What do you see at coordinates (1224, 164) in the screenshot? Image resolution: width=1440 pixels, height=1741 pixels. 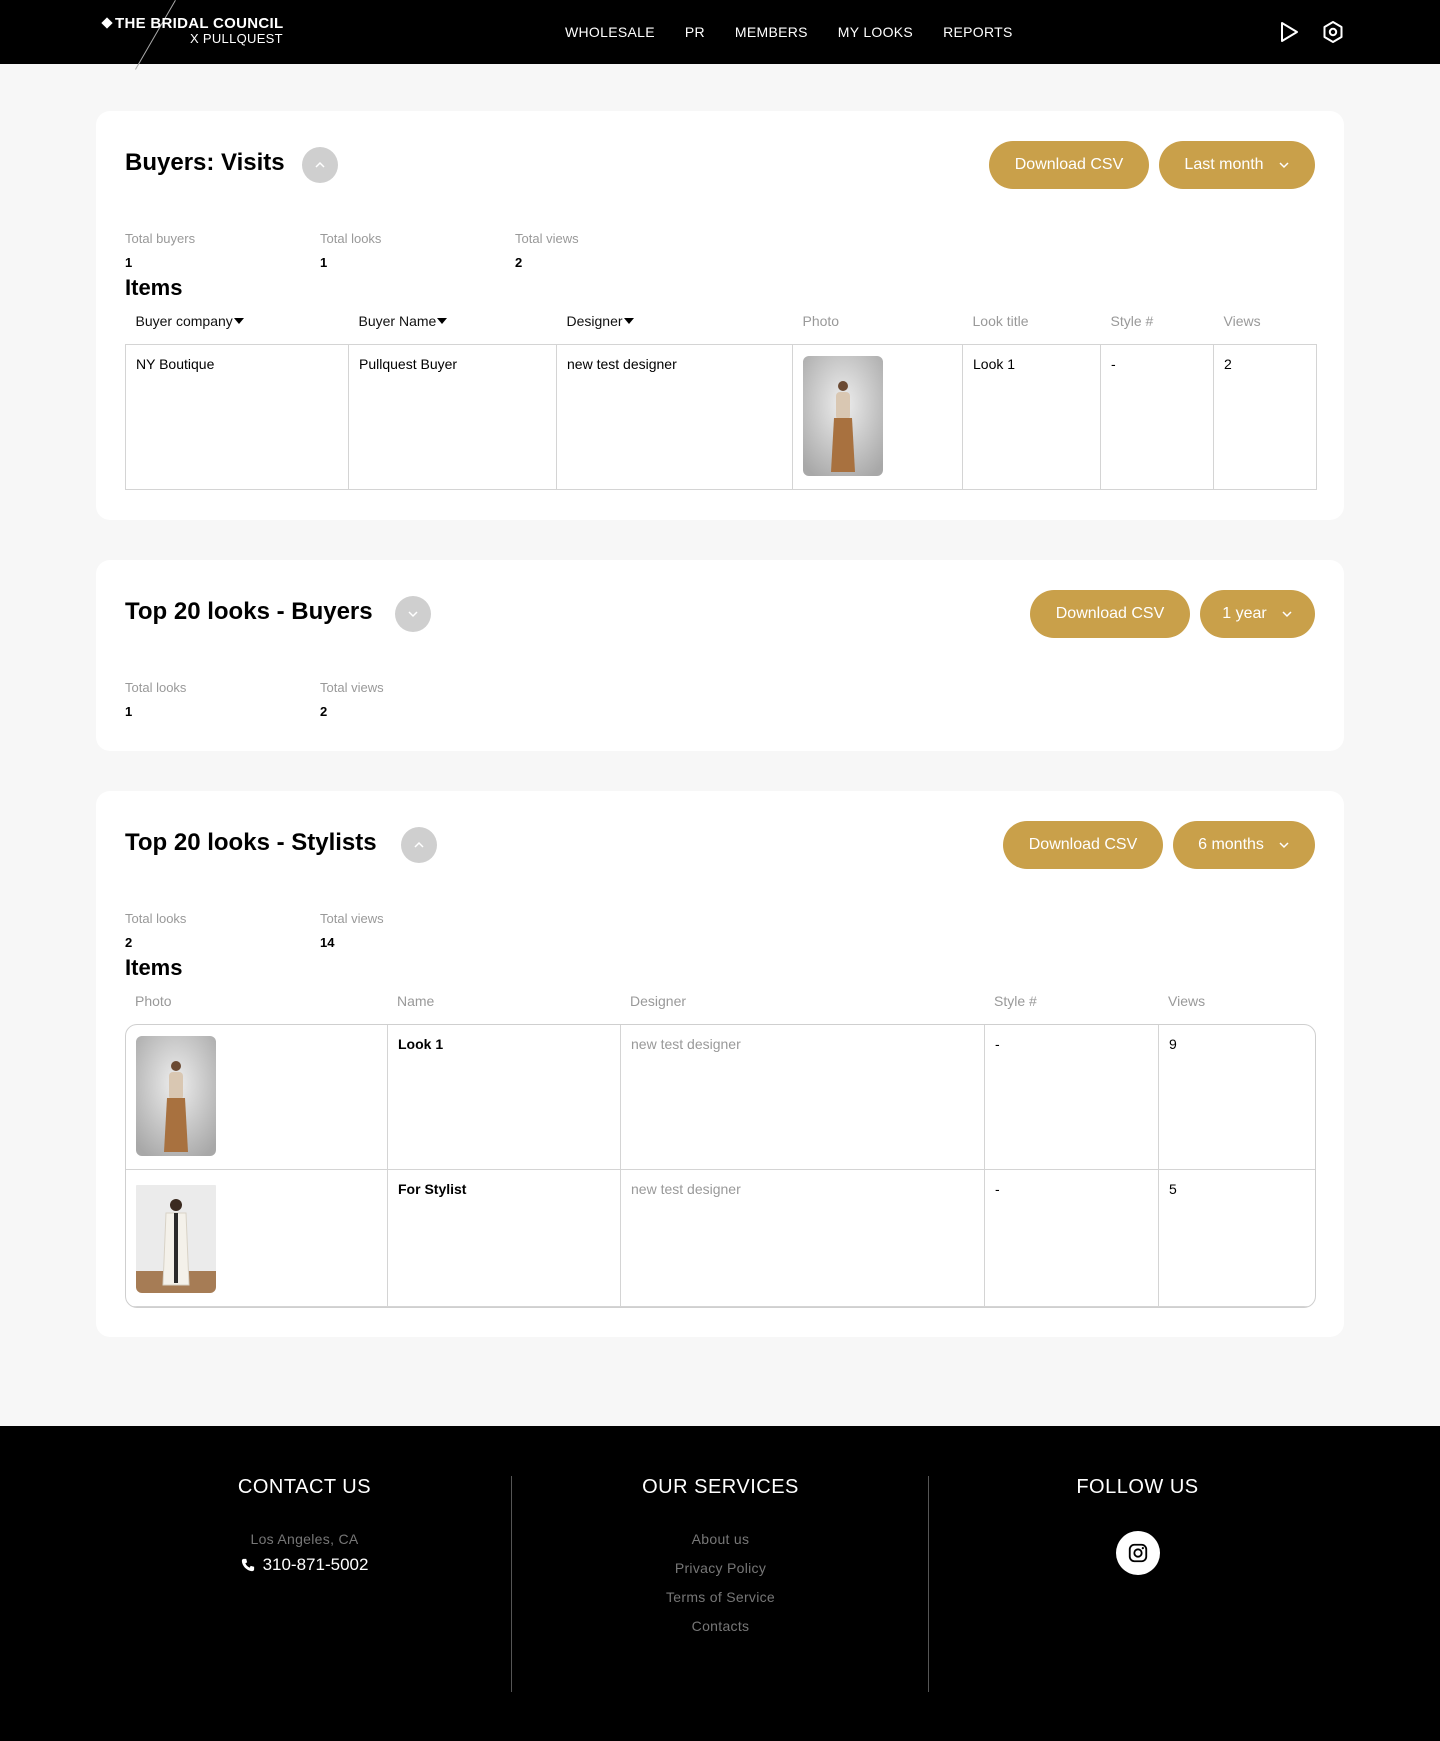 I see `period-label: Last month` at bounding box center [1224, 164].